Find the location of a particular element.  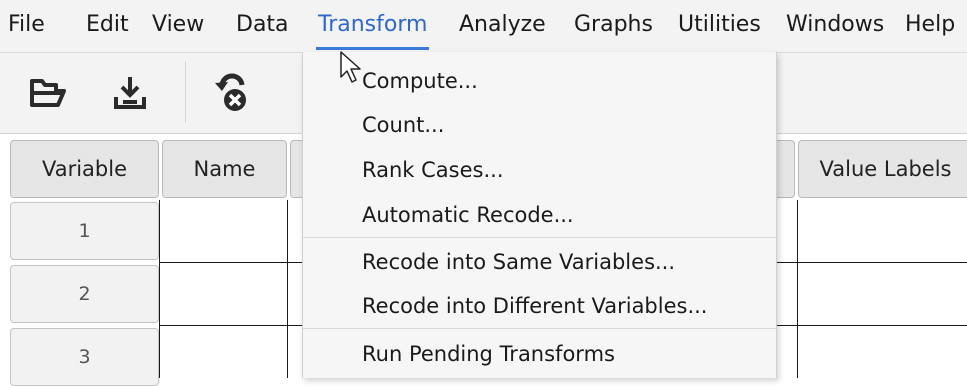

menu-graphs: Graphs is located at coordinates (613, 26).